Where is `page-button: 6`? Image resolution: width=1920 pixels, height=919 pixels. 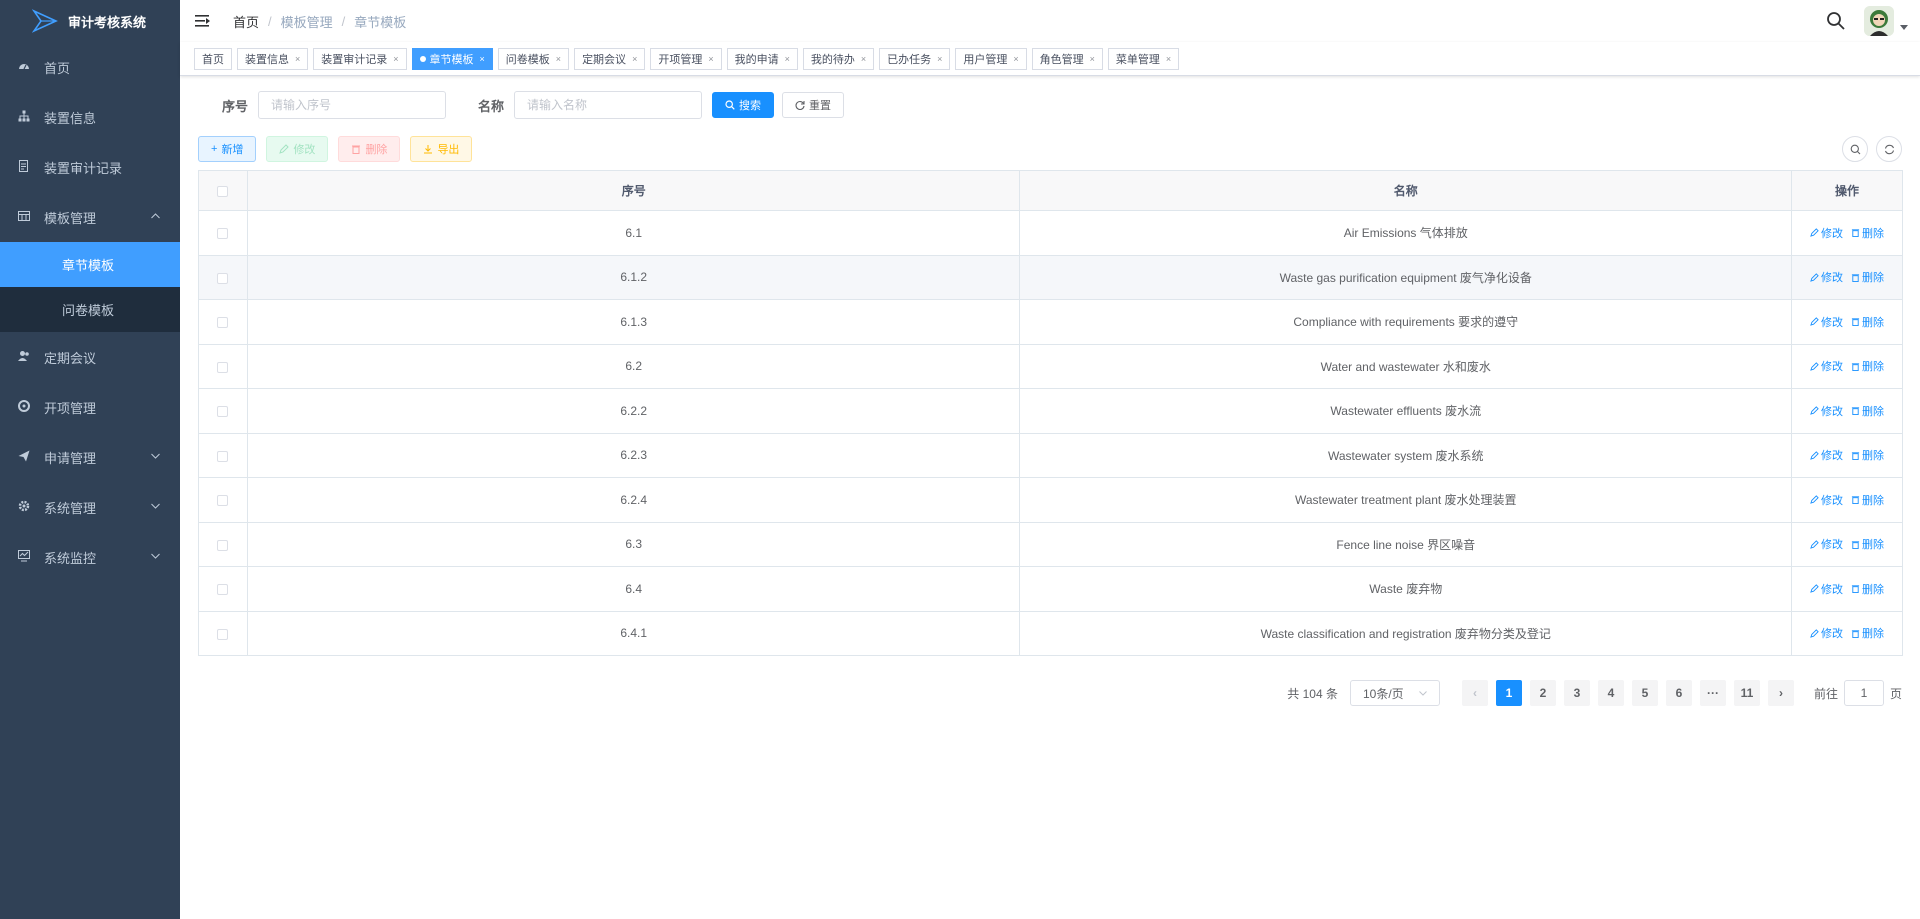 page-button: 6 is located at coordinates (1678, 693).